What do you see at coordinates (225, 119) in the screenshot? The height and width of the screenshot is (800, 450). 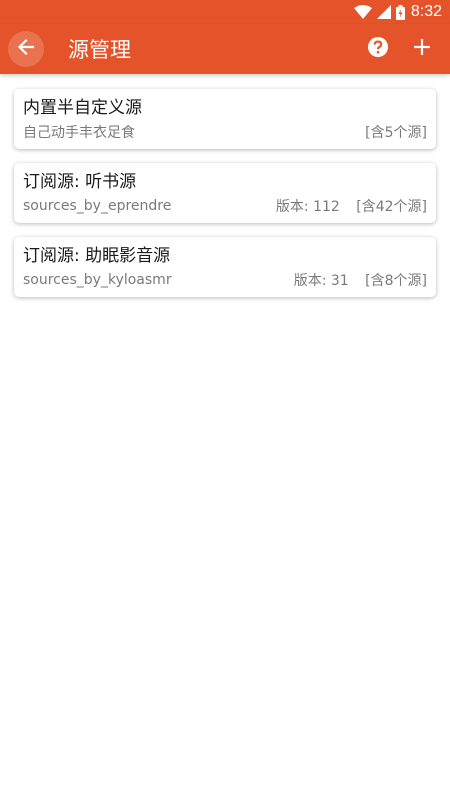 I see `source-card-builtin: 内置半自定义源 自己动手丰衣足食 [含5个源]` at bounding box center [225, 119].